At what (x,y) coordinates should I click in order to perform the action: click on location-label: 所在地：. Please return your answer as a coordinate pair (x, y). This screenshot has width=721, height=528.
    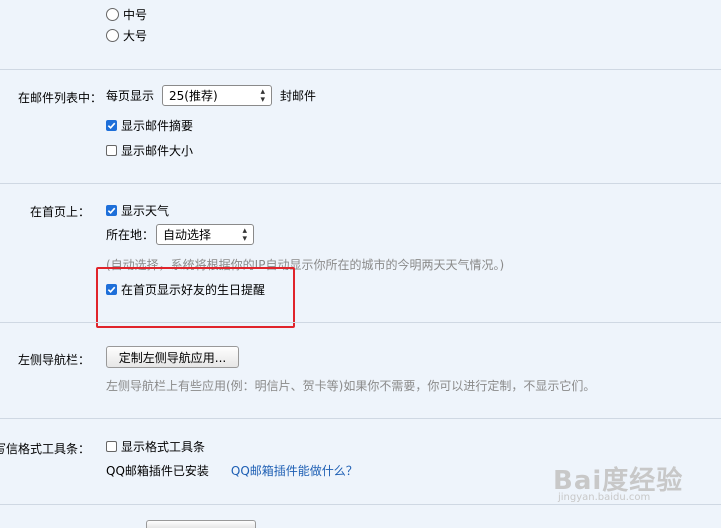
    Looking at the image, I should click on (130, 235).